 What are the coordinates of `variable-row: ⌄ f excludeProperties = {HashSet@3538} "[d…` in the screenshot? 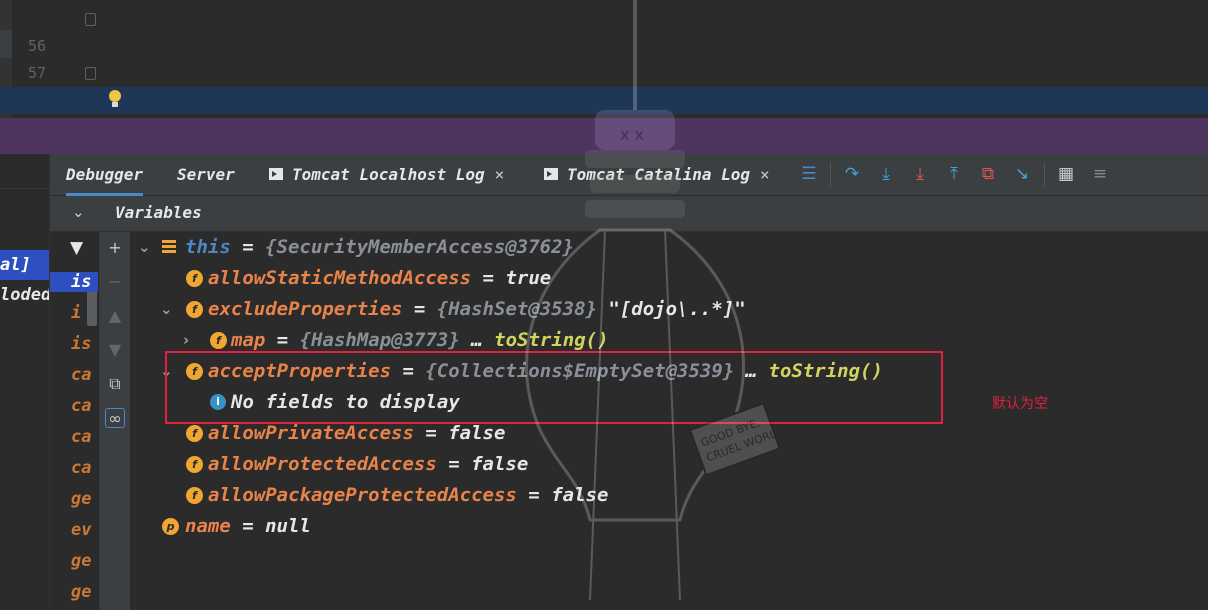 It's located at (669, 309).